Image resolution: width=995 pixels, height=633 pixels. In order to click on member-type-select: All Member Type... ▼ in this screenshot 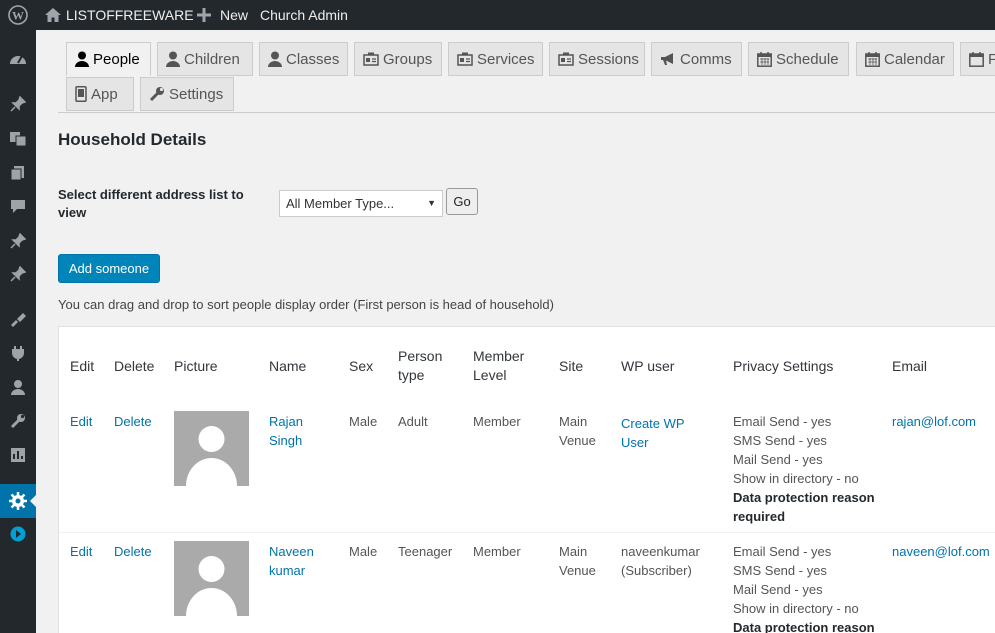, I will do `click(361, 203)`.